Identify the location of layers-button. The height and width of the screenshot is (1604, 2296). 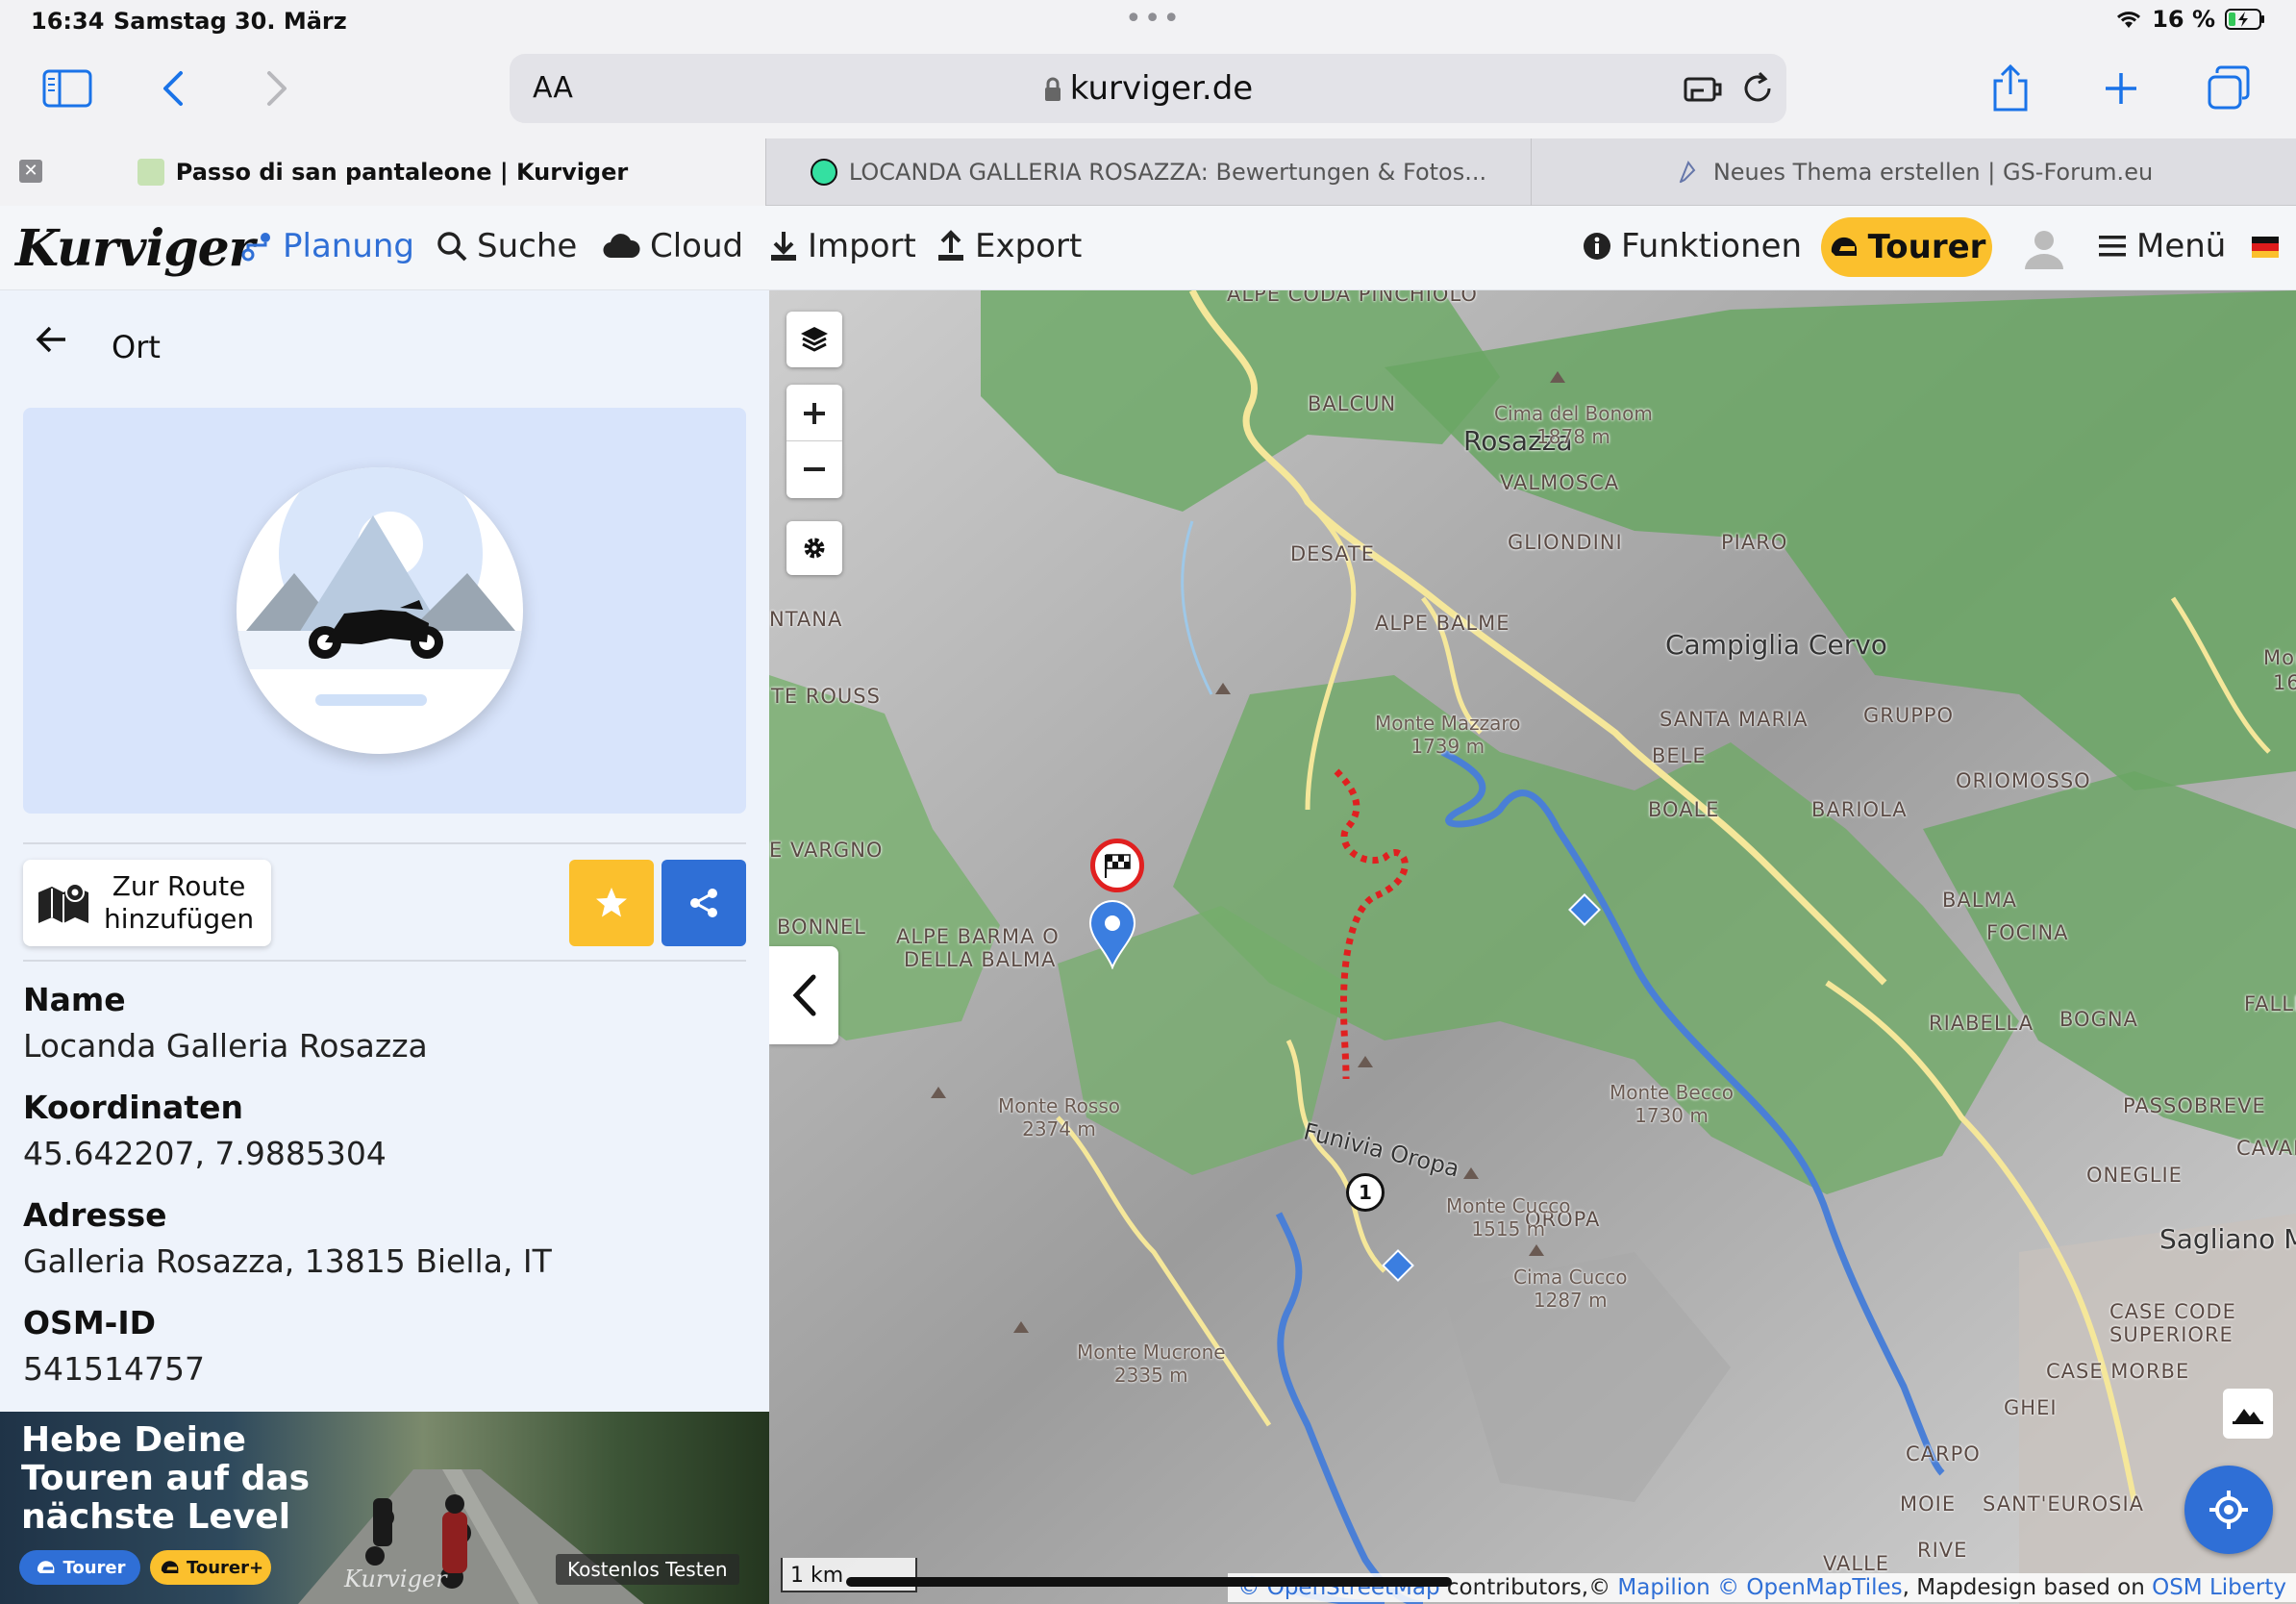
(814, 339).